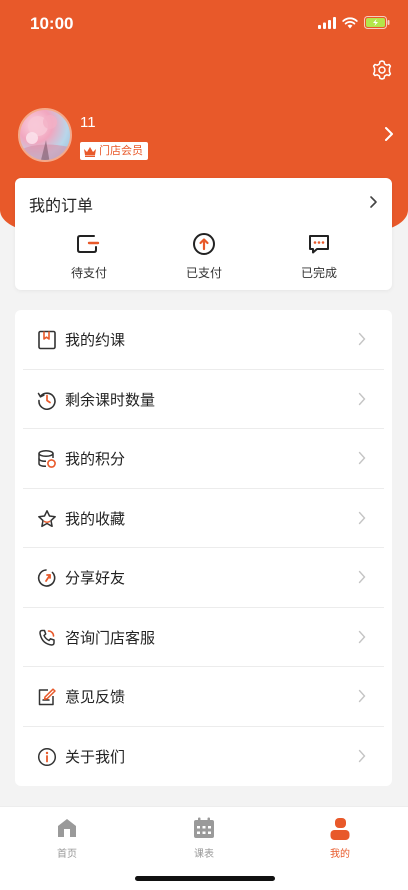 The image size is (408, 890). Describe the element at coordinates (67, 828) in the screenshot. I see `home-icon` at that location.